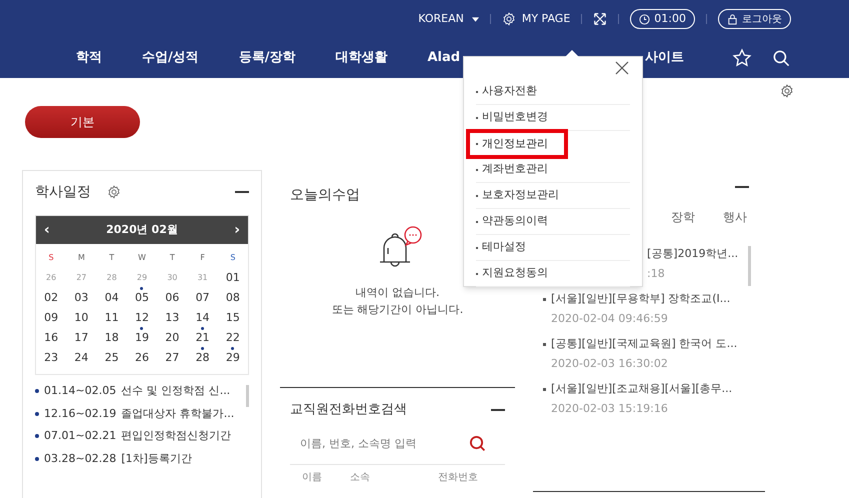 Image resolution: width=849 pixels, height=498 pixels. I want to click on event-dates: 07.01~02.21, so click(80, 436).